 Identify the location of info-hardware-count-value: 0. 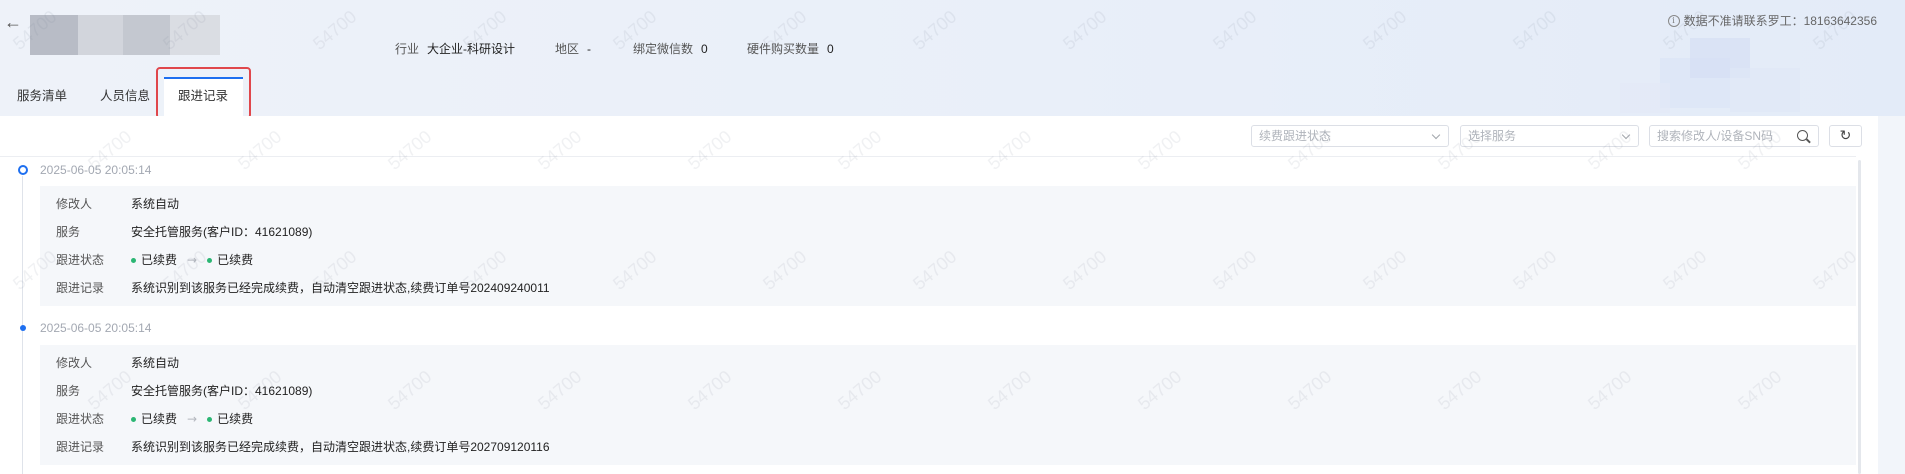
(830, 49).